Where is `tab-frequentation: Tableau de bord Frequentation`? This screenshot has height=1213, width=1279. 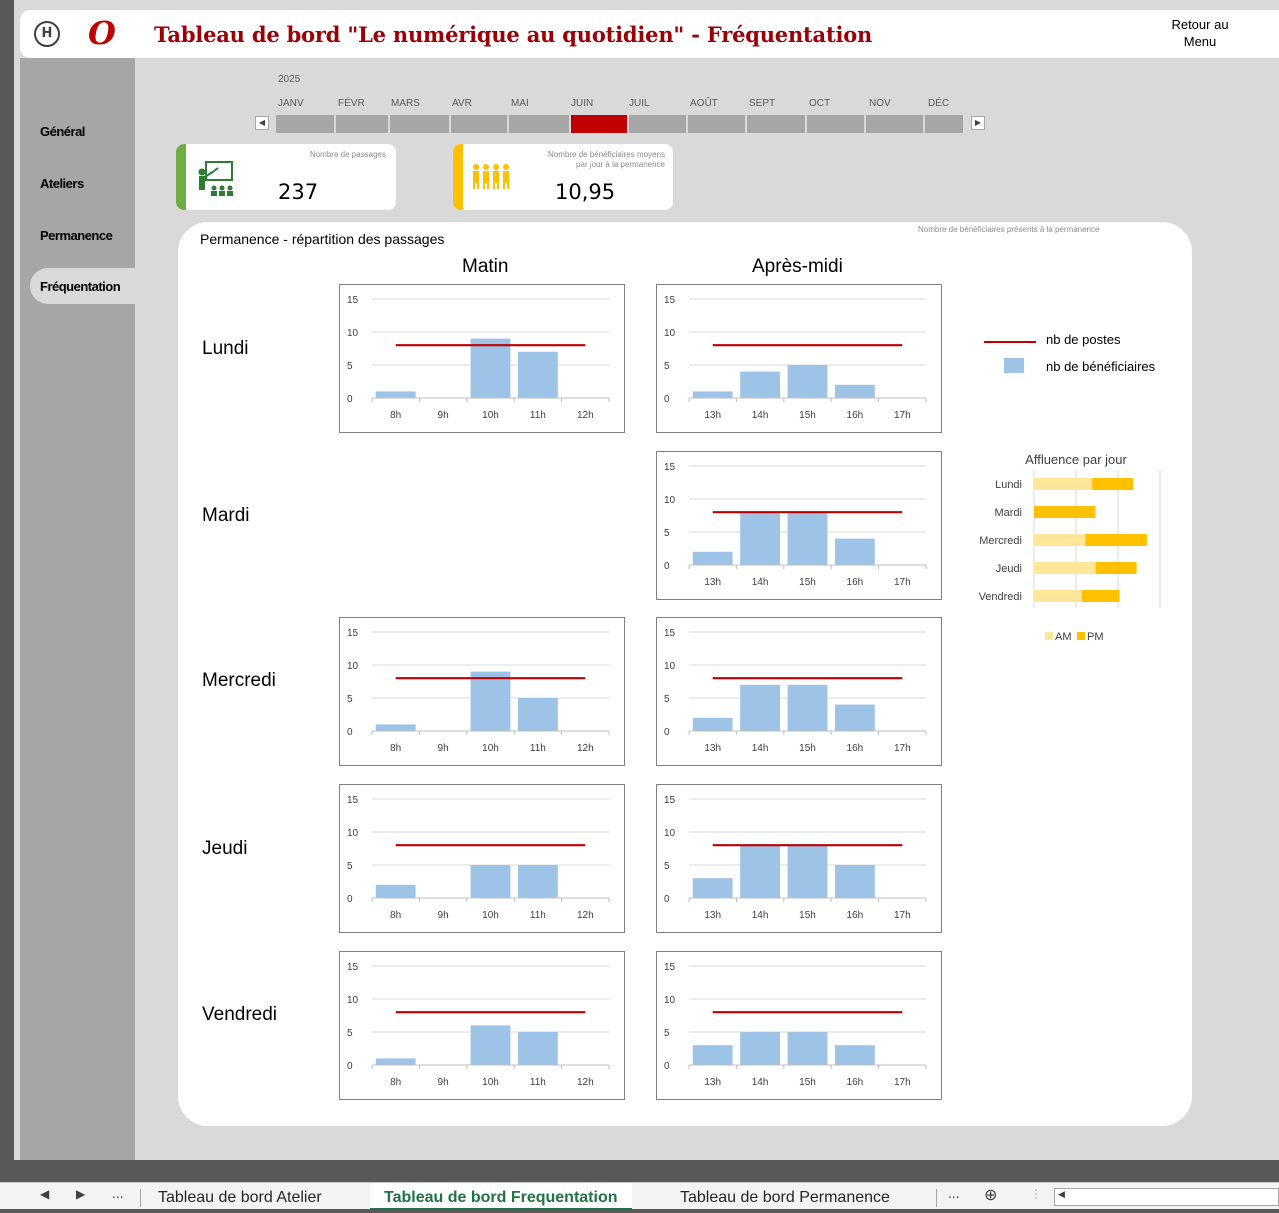 tab-frequentation: Tableau de bord Frequentation is located at coordinates (501, 1196).